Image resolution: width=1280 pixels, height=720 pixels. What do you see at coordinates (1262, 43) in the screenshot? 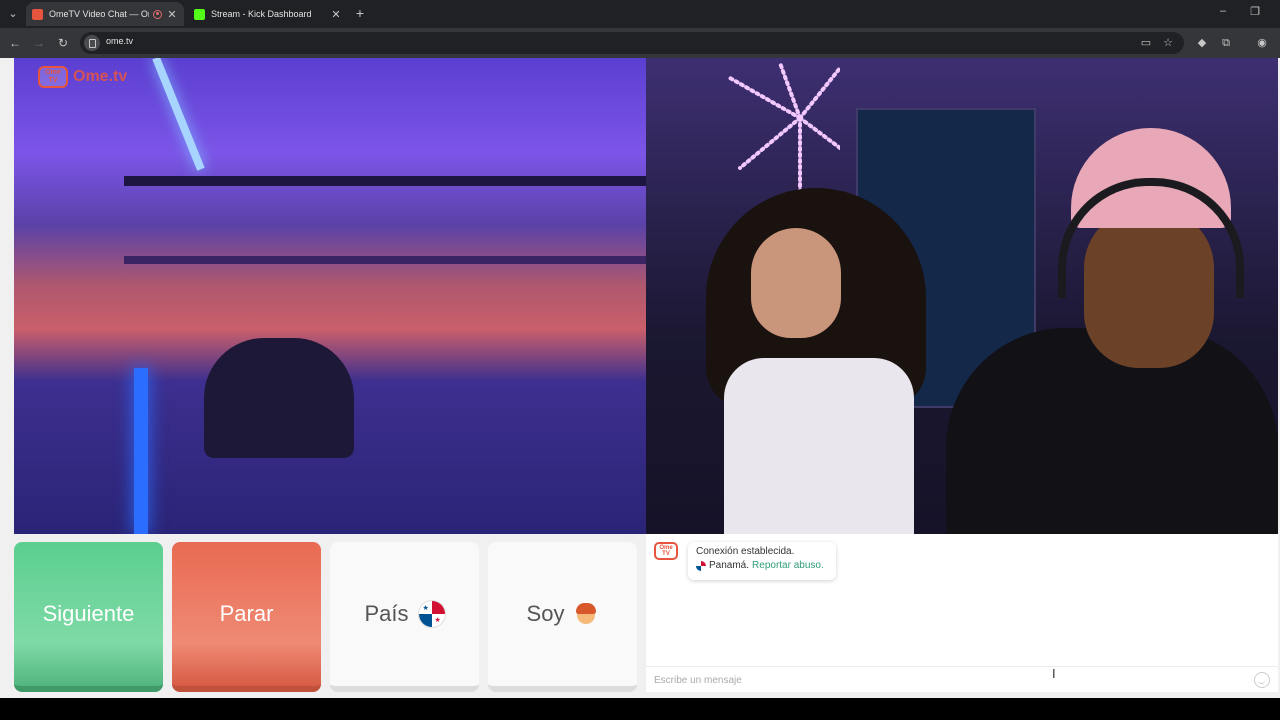
I see `profile-icon: ◉` at bounding box center [1262, 43].